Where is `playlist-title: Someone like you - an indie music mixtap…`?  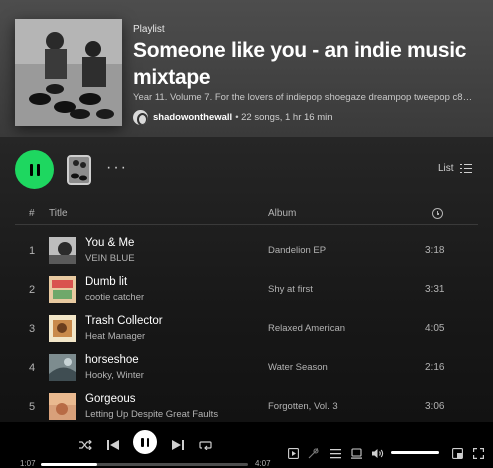
playlist-title: Someone like you - an indie music mixtap… is located at coordinates (308, 64).